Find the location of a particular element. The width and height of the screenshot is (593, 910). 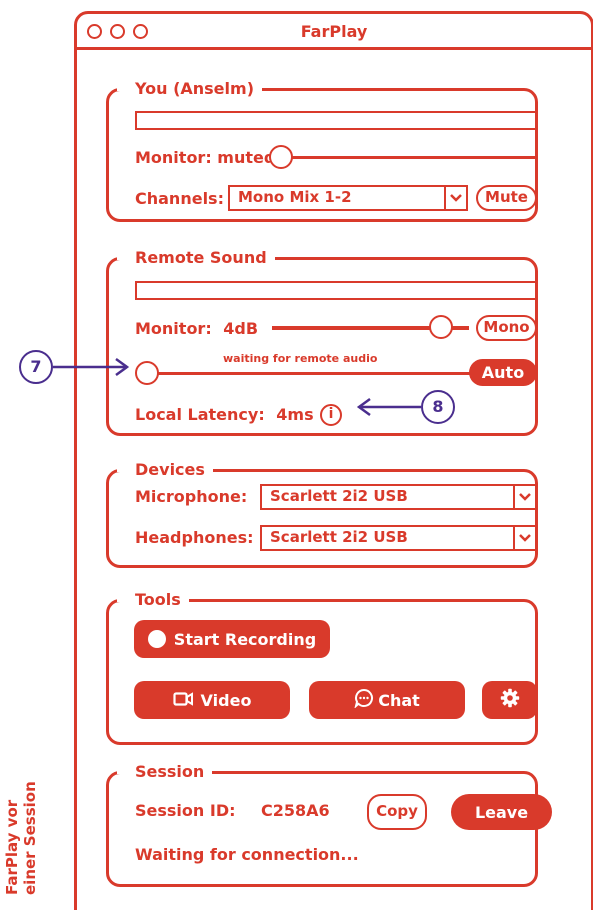

callout-badge-8: 8 is located at coordinates (438, 407).